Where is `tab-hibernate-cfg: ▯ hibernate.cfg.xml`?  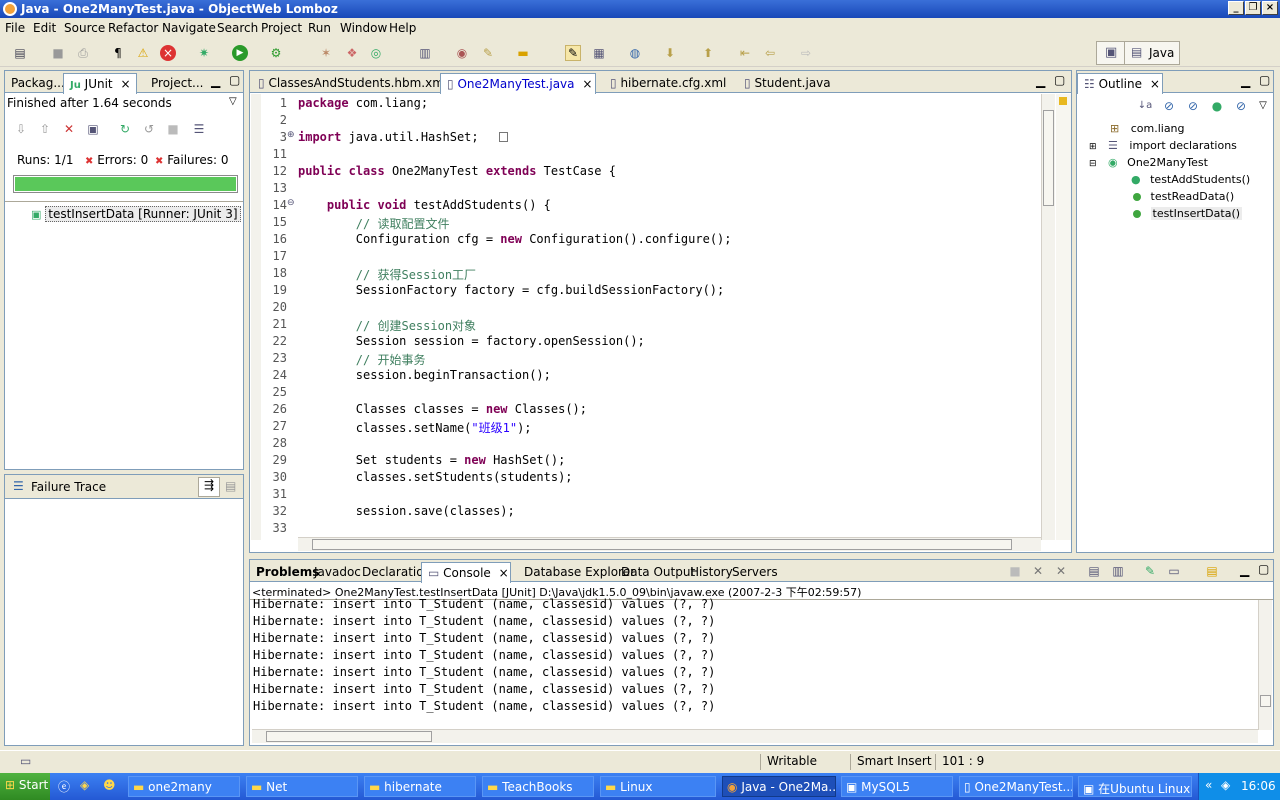 tab-hibernate-cfg: ▯ hibernate.cfg.xml is located at coordinates (668, 83).